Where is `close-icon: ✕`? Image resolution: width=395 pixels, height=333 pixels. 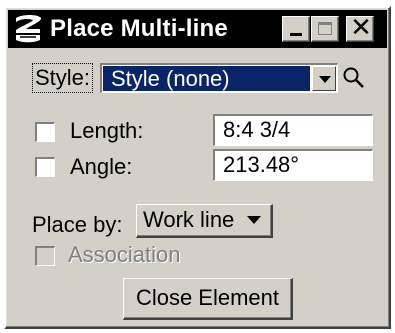 close-icon: ✕ is located at coordinates (361, 27).